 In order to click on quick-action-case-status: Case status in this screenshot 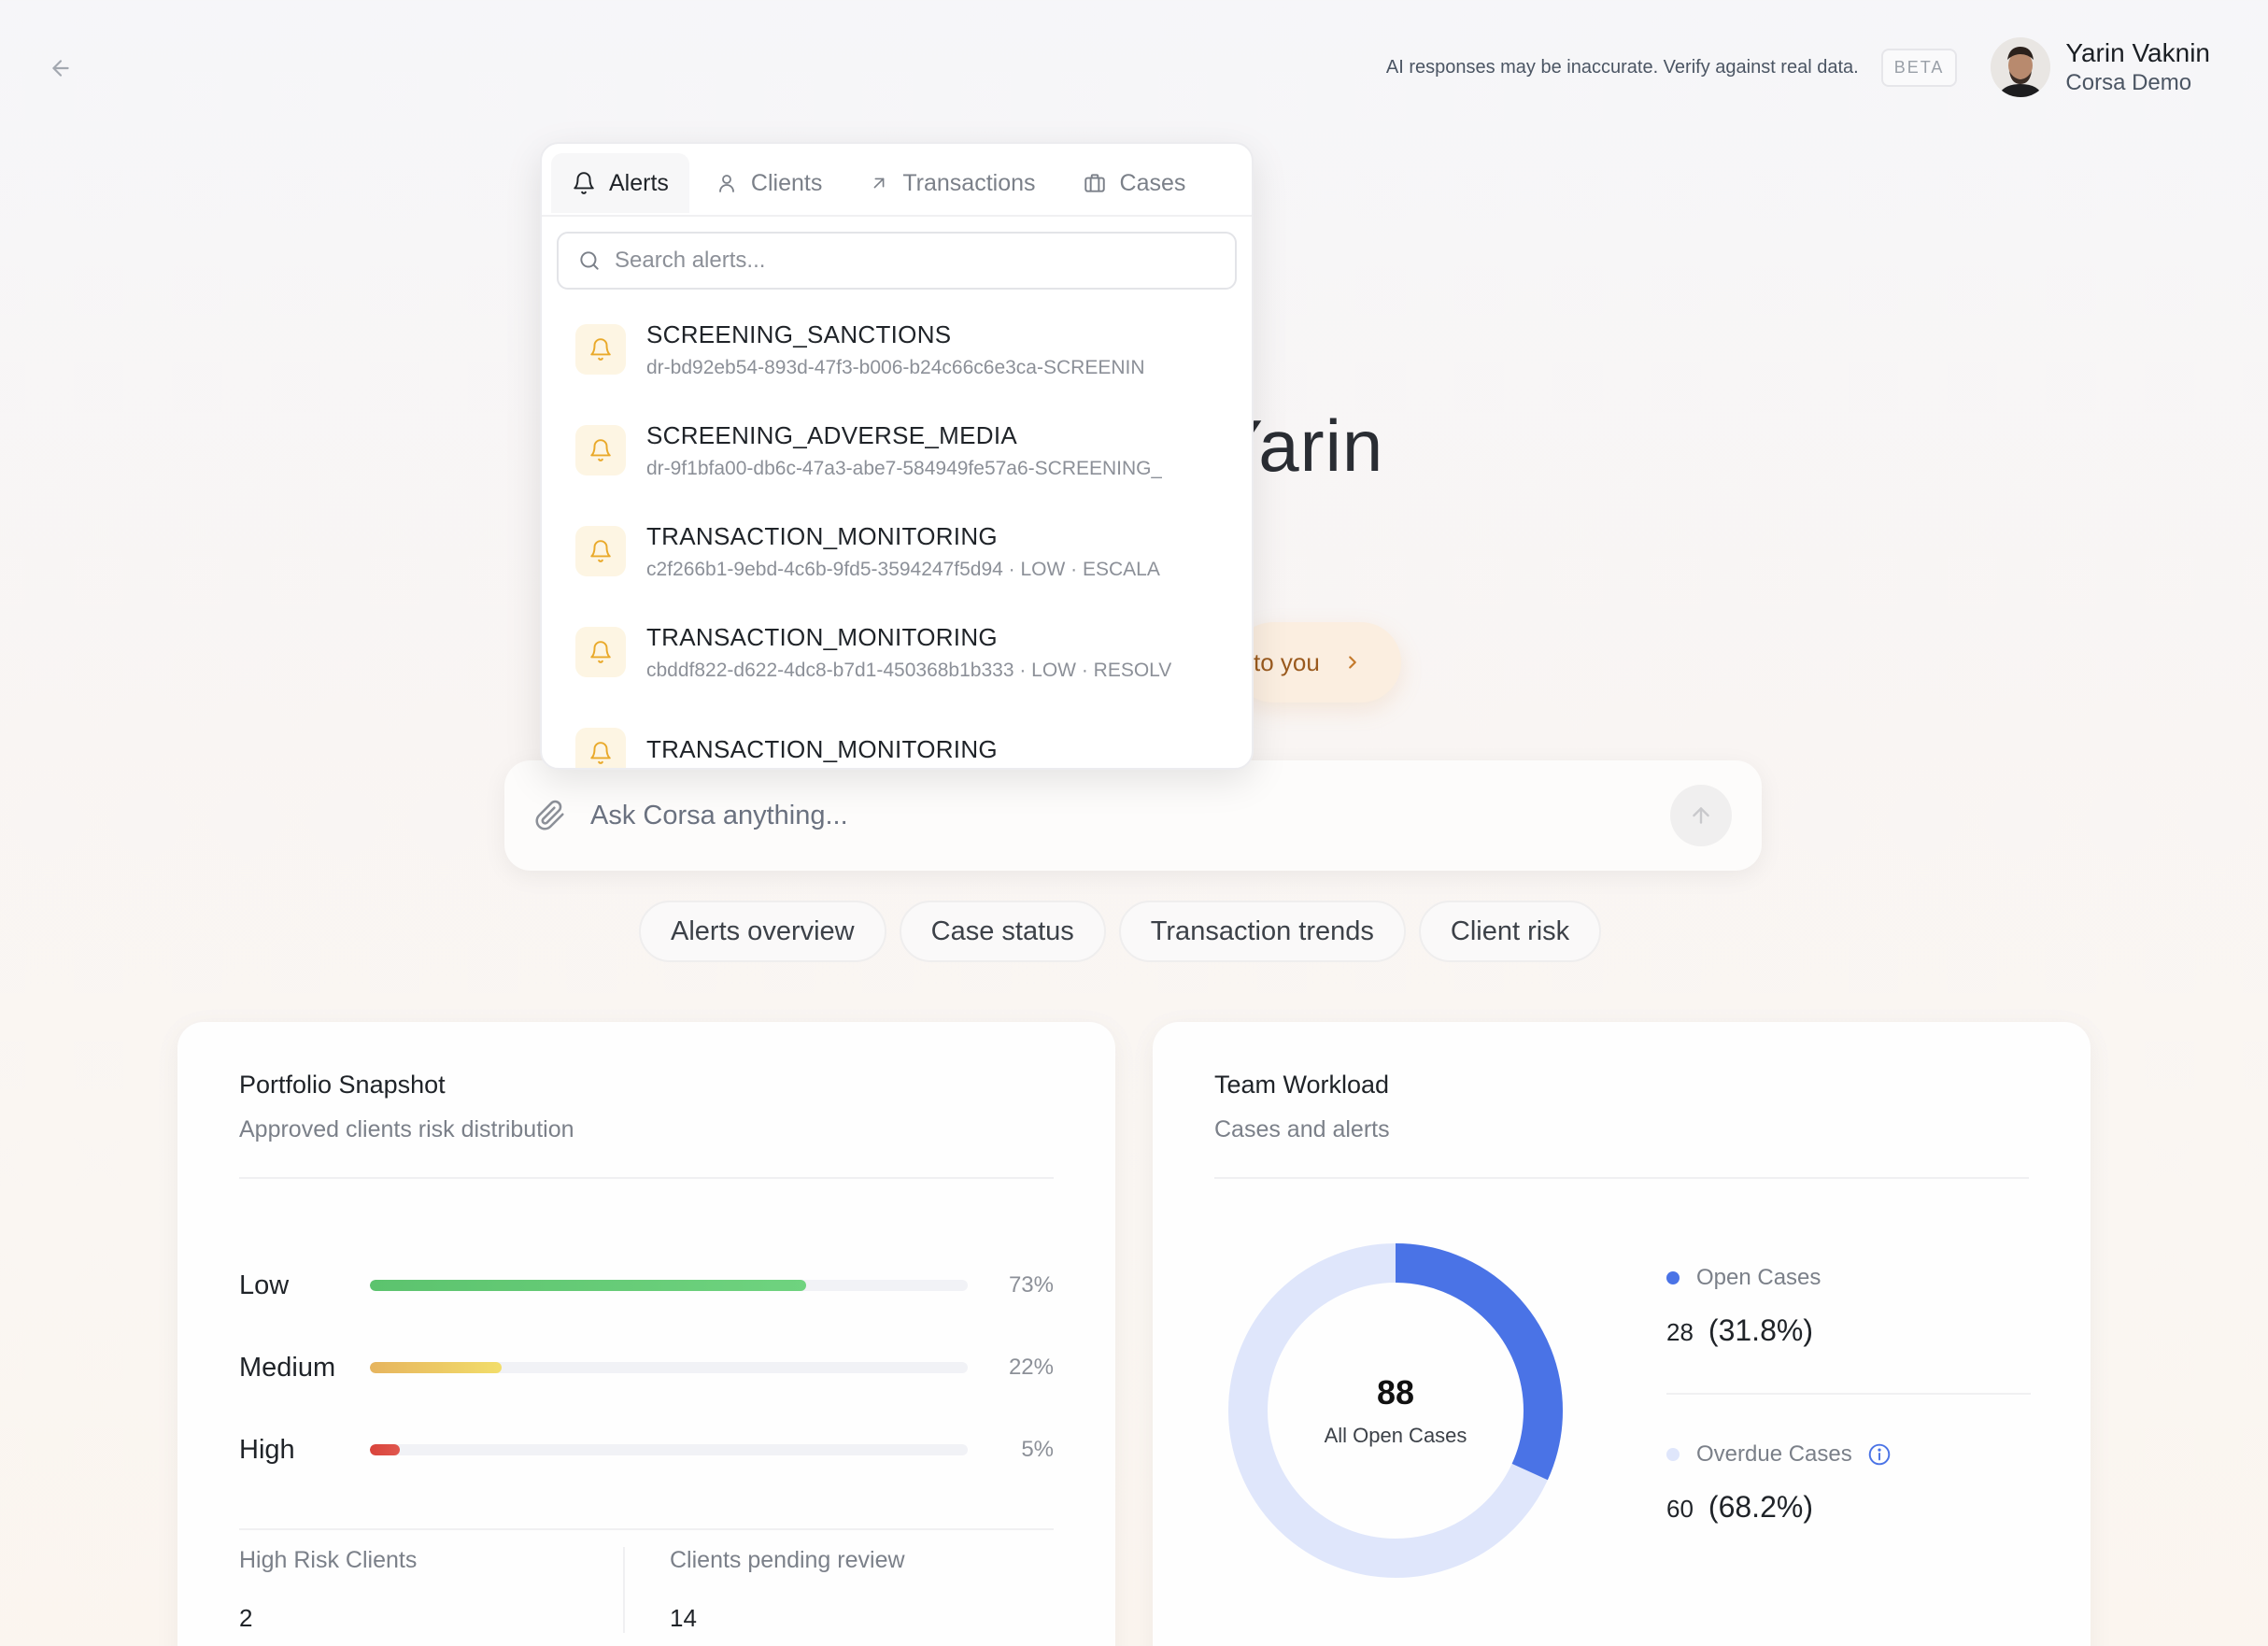, I will do `click(1003, 931)`.